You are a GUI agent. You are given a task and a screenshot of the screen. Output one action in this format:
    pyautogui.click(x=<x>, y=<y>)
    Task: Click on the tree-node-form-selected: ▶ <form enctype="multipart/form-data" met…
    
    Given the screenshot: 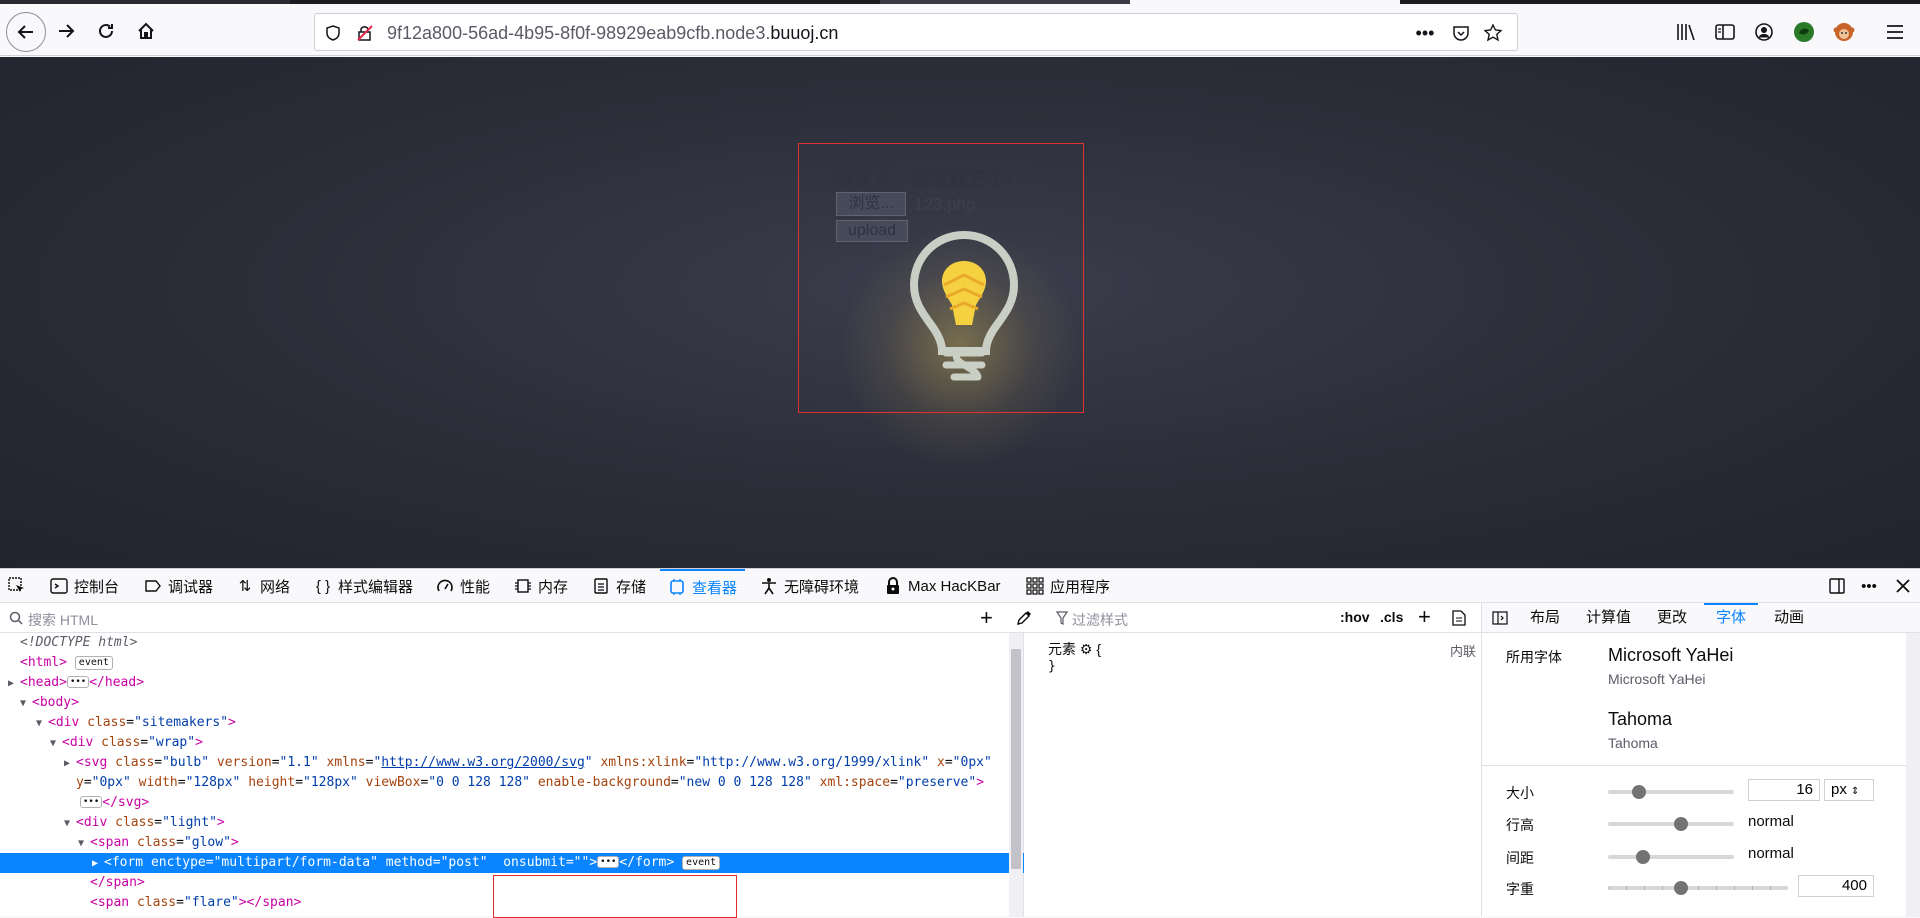 What is the action you would take?
    pyautogui.click(x=512, y=863)
    